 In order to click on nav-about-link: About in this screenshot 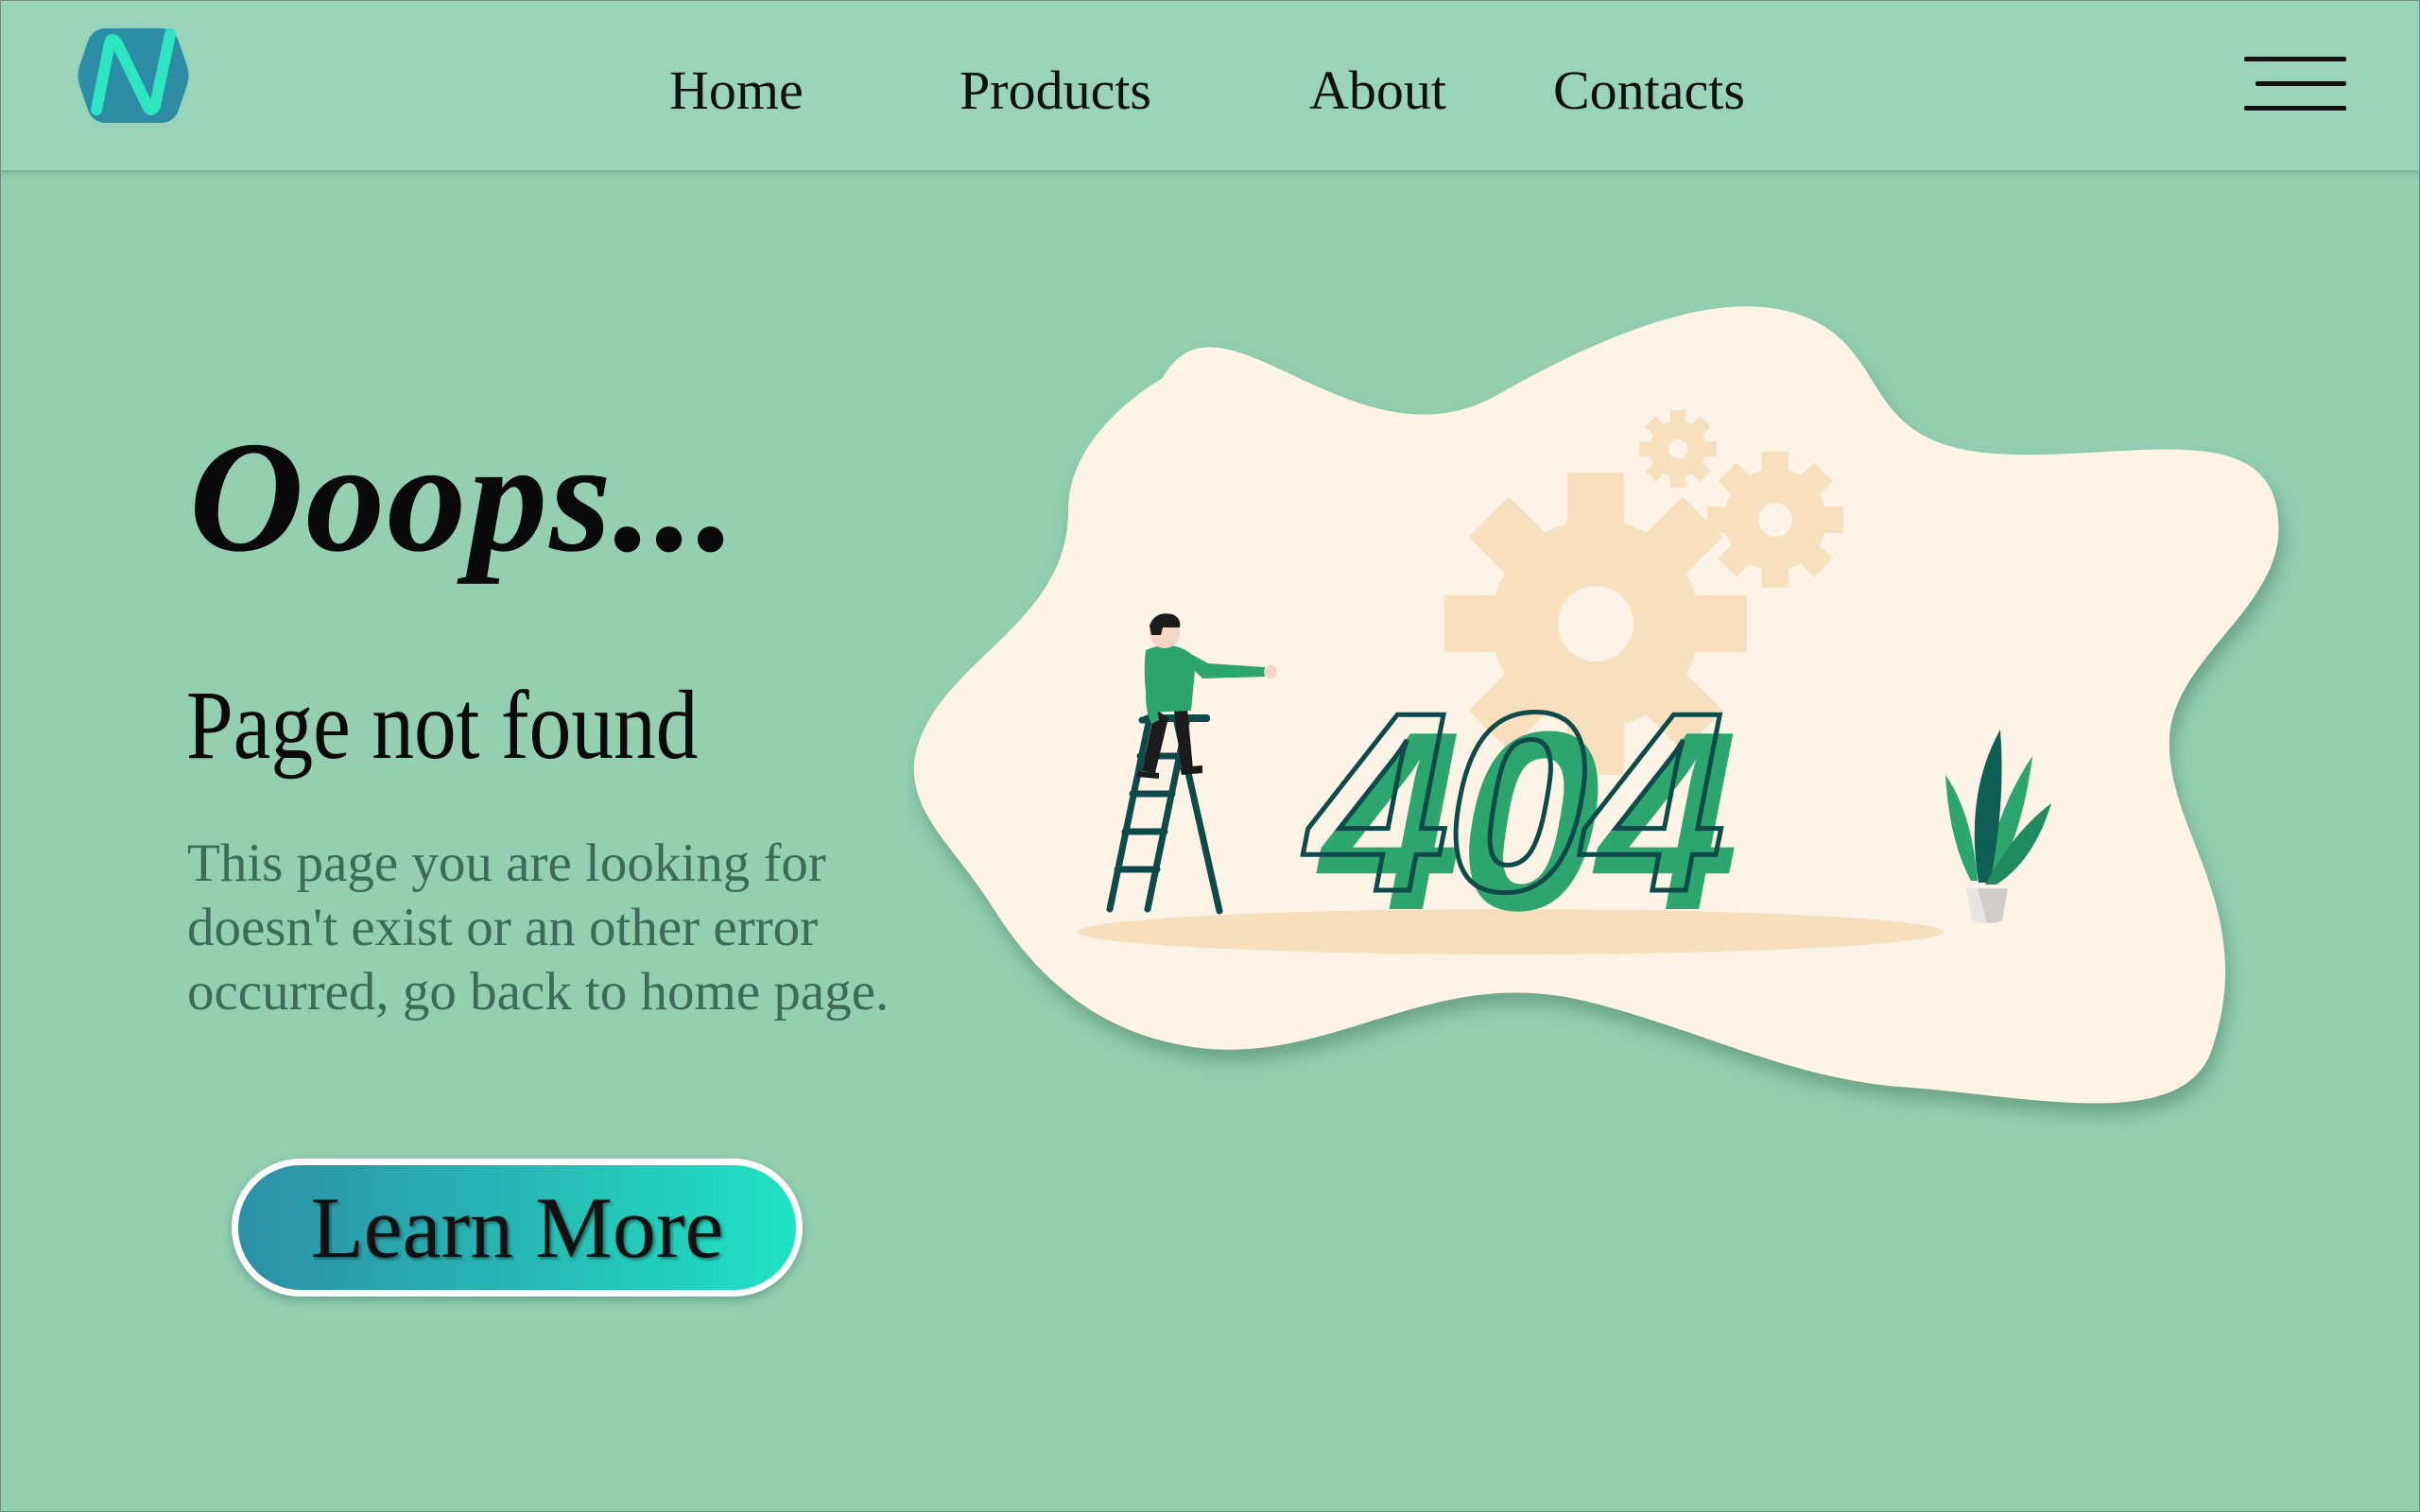, I will do `click(1377, 90)`.